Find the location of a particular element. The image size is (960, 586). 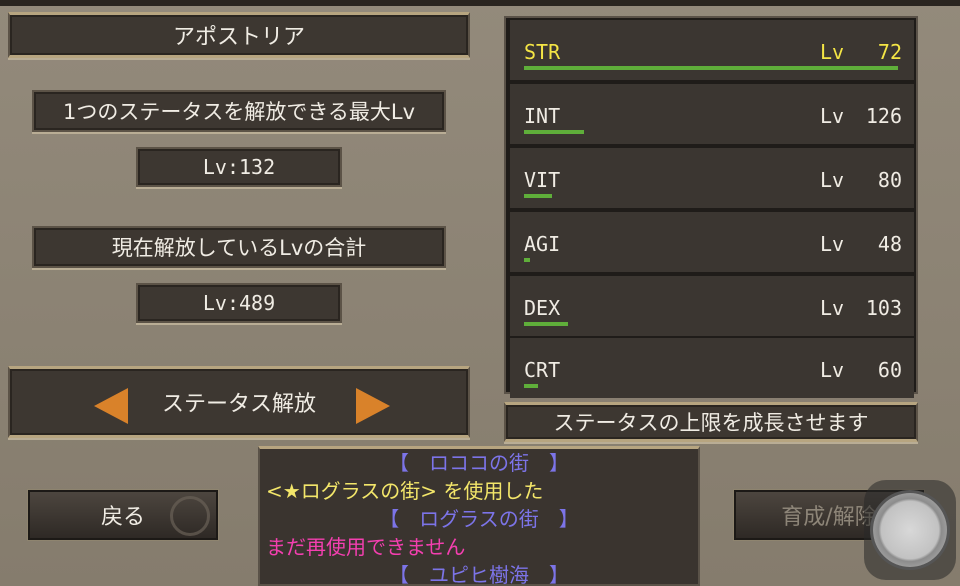

log-line-used: <★ログラスの街> を使用した is located at coordinates (405, 491).